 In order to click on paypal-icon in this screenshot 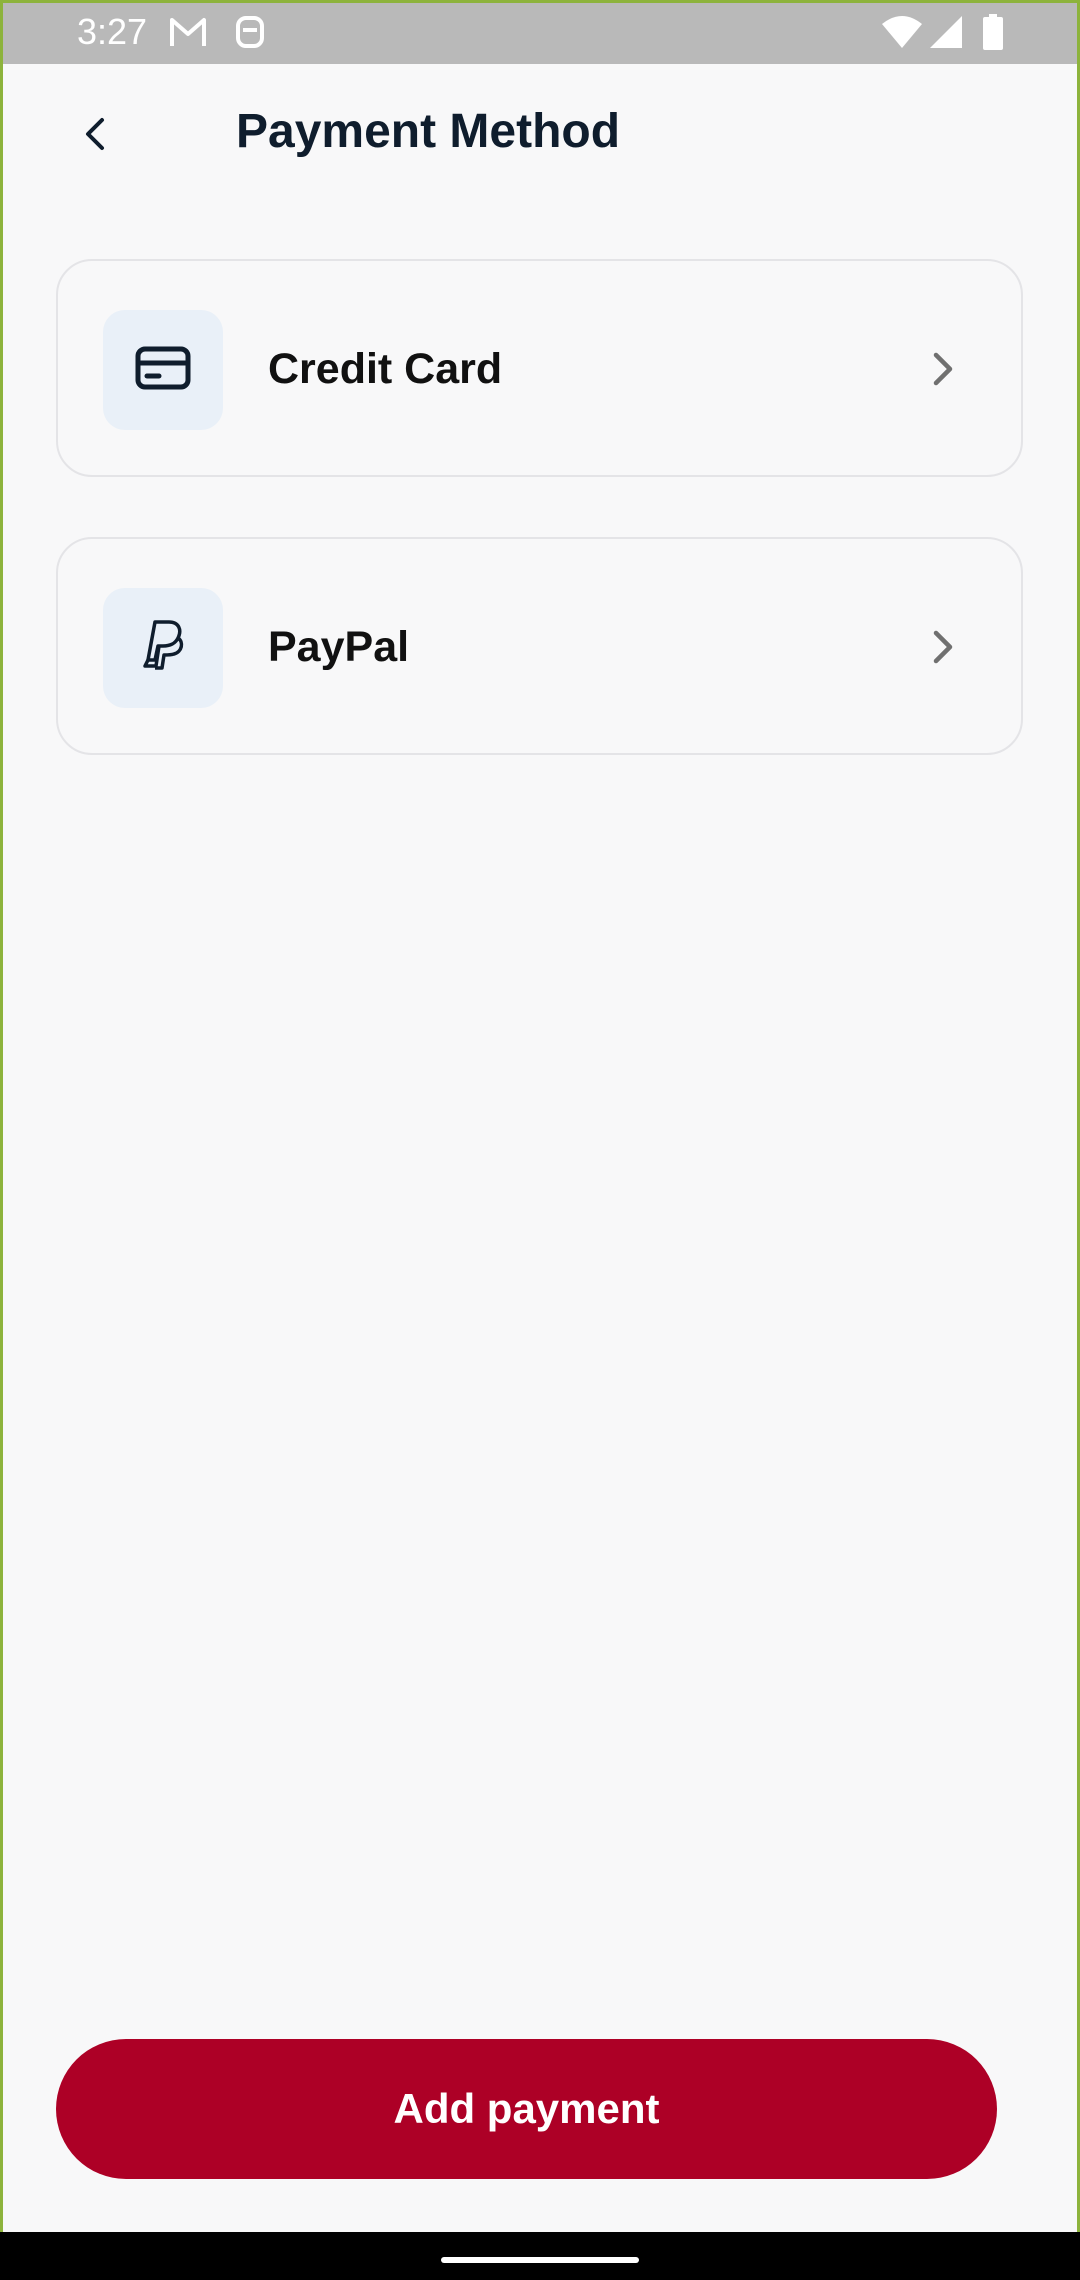, I will do `click(163, 648)`.